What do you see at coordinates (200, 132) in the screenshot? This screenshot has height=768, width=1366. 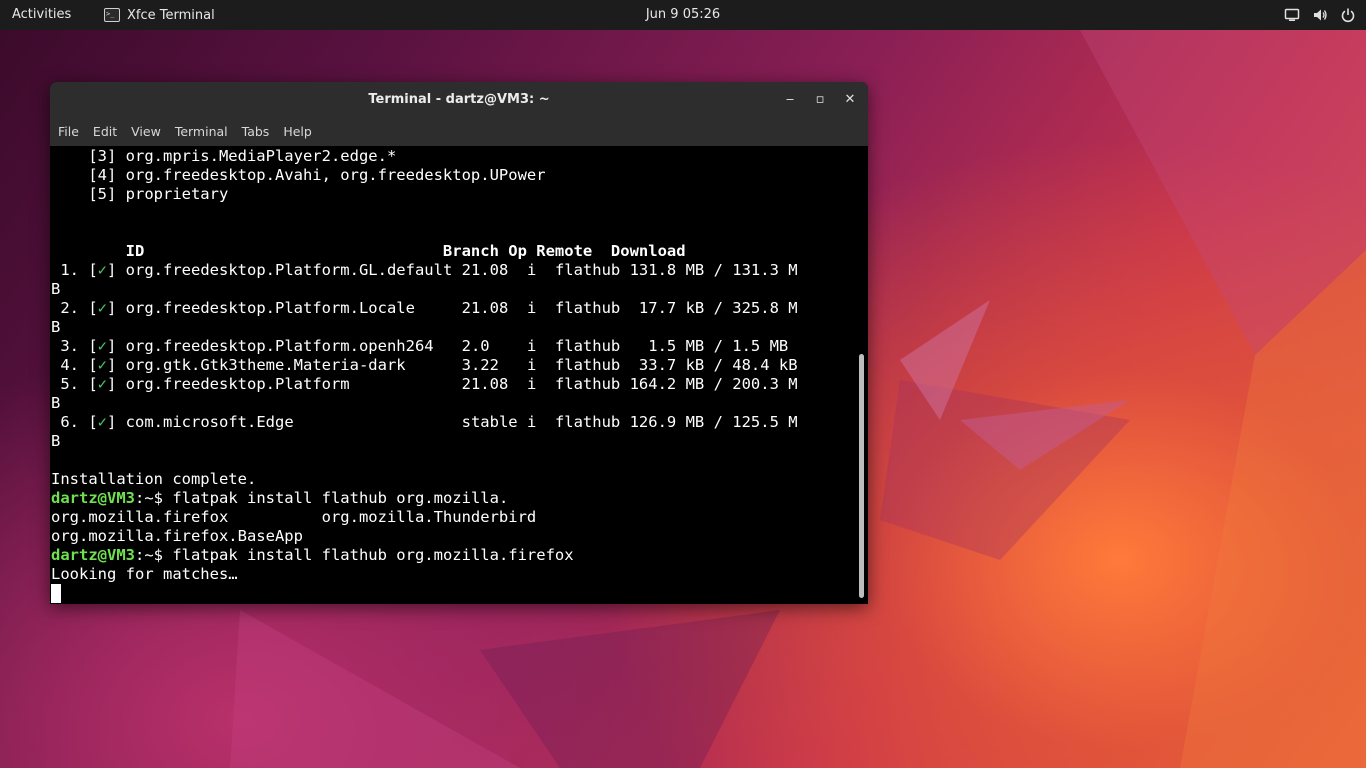 I see `menu-terminal: Terminal` at bounding box center [200, 132].